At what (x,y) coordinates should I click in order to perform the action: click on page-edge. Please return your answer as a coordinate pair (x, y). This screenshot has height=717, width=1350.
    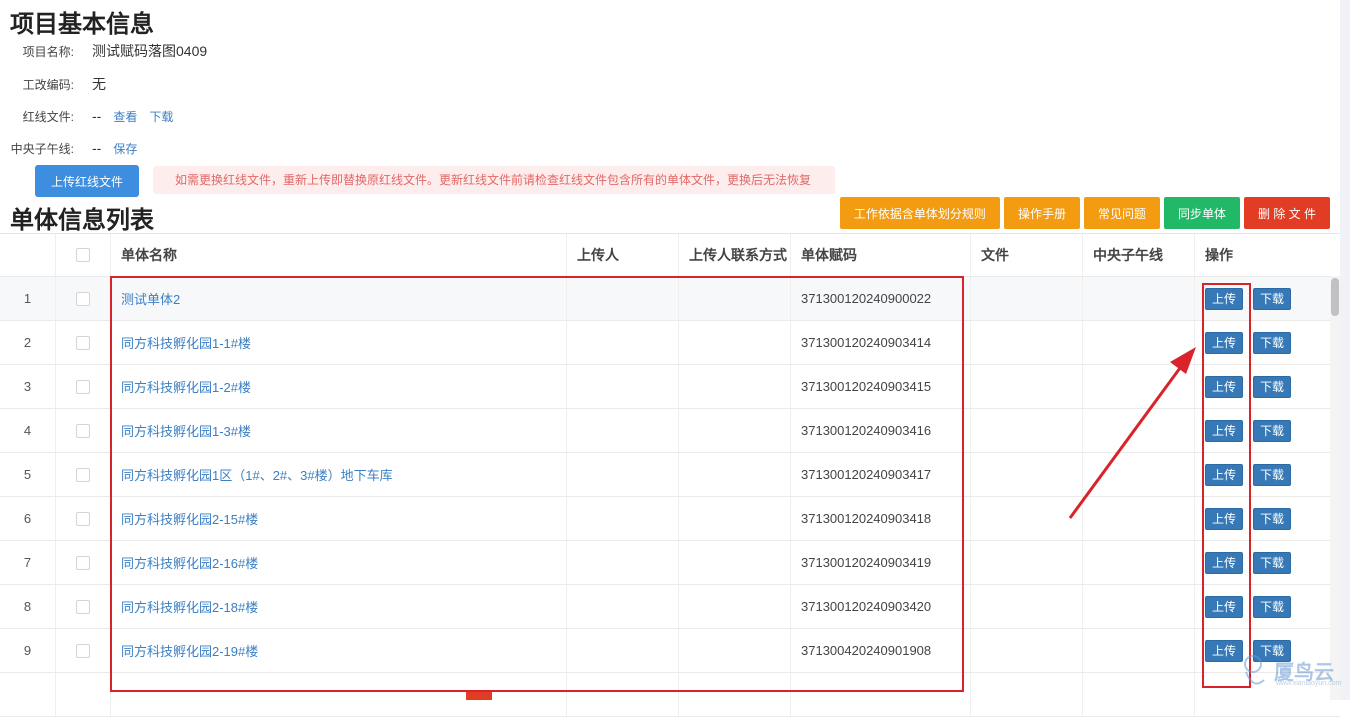
    Looking at the image, I should click on (1345, 350).